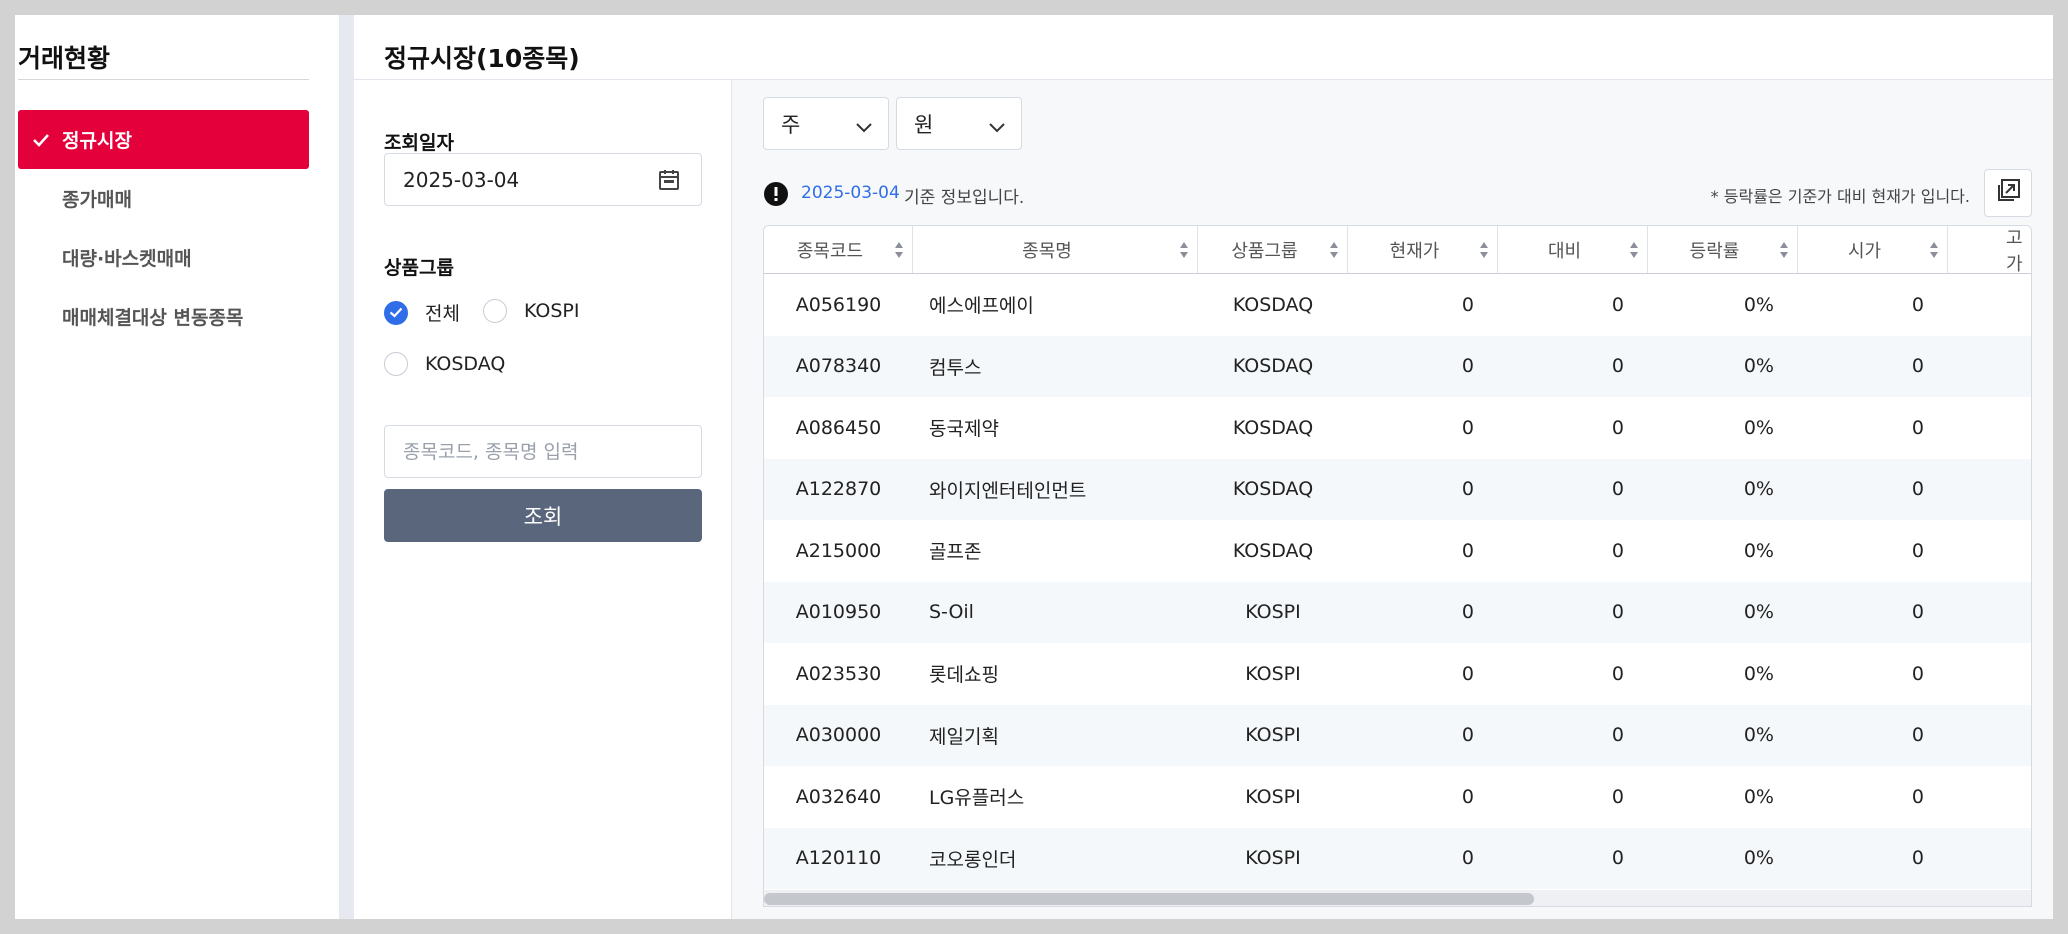 The image size is (2068, 934). I want to click on table-row: A032640 LG유플러스 KOSPI 0 0 0% 0, so click(1397, 797).